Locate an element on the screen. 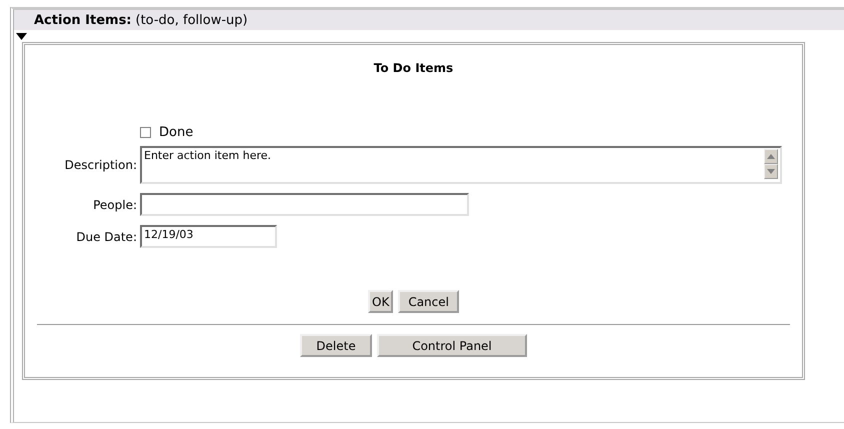 The height and width of the screenshot is (429, 844). text-area: Enter action item here. is located at coordinates (461, 165).